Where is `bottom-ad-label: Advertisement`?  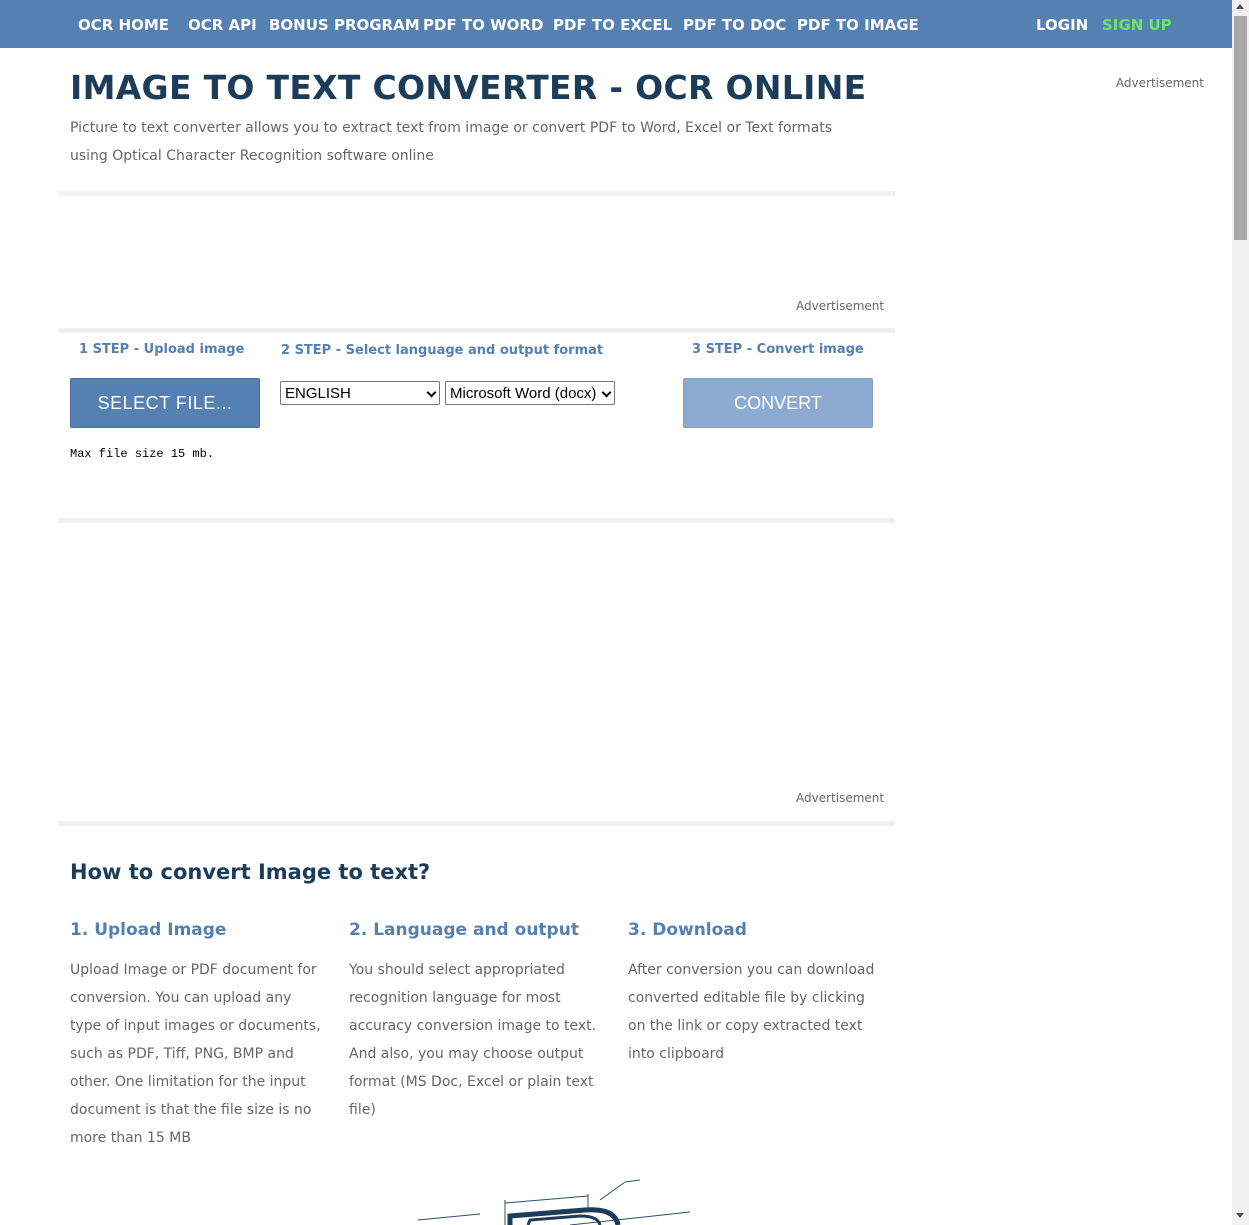 bottom-ad-label: Advertisement is located at coordinates (840, 798).